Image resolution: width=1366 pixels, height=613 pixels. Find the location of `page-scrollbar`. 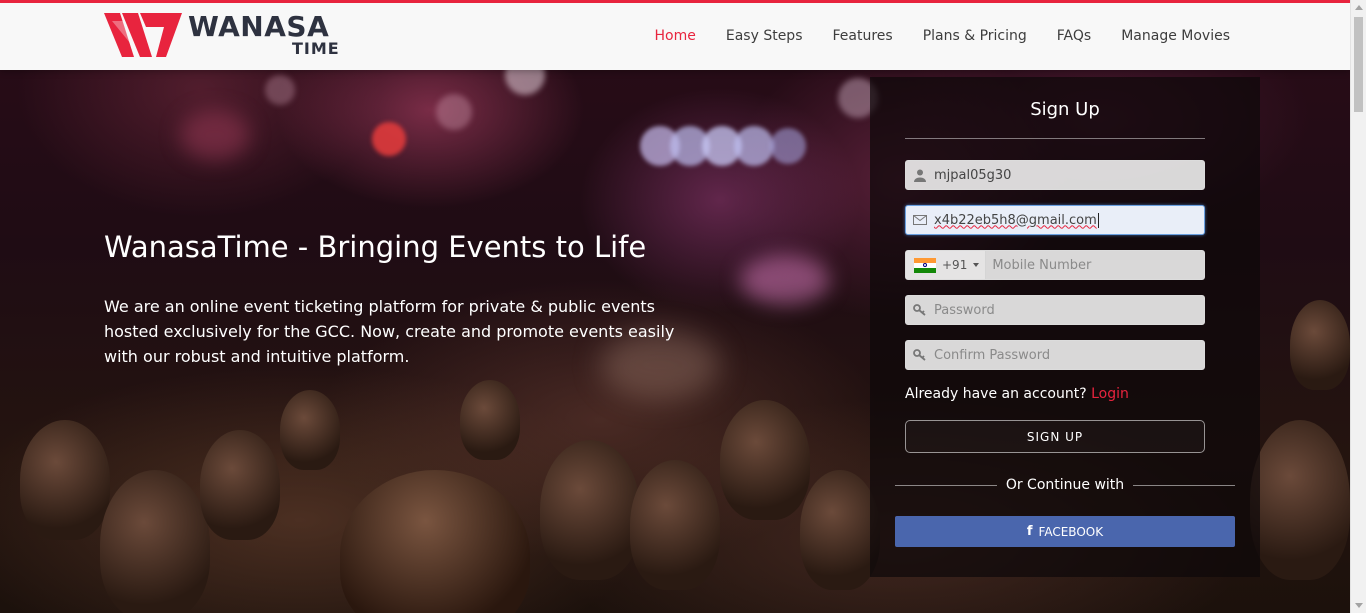

page-scrollbar is located at coordinates (1358, 306).